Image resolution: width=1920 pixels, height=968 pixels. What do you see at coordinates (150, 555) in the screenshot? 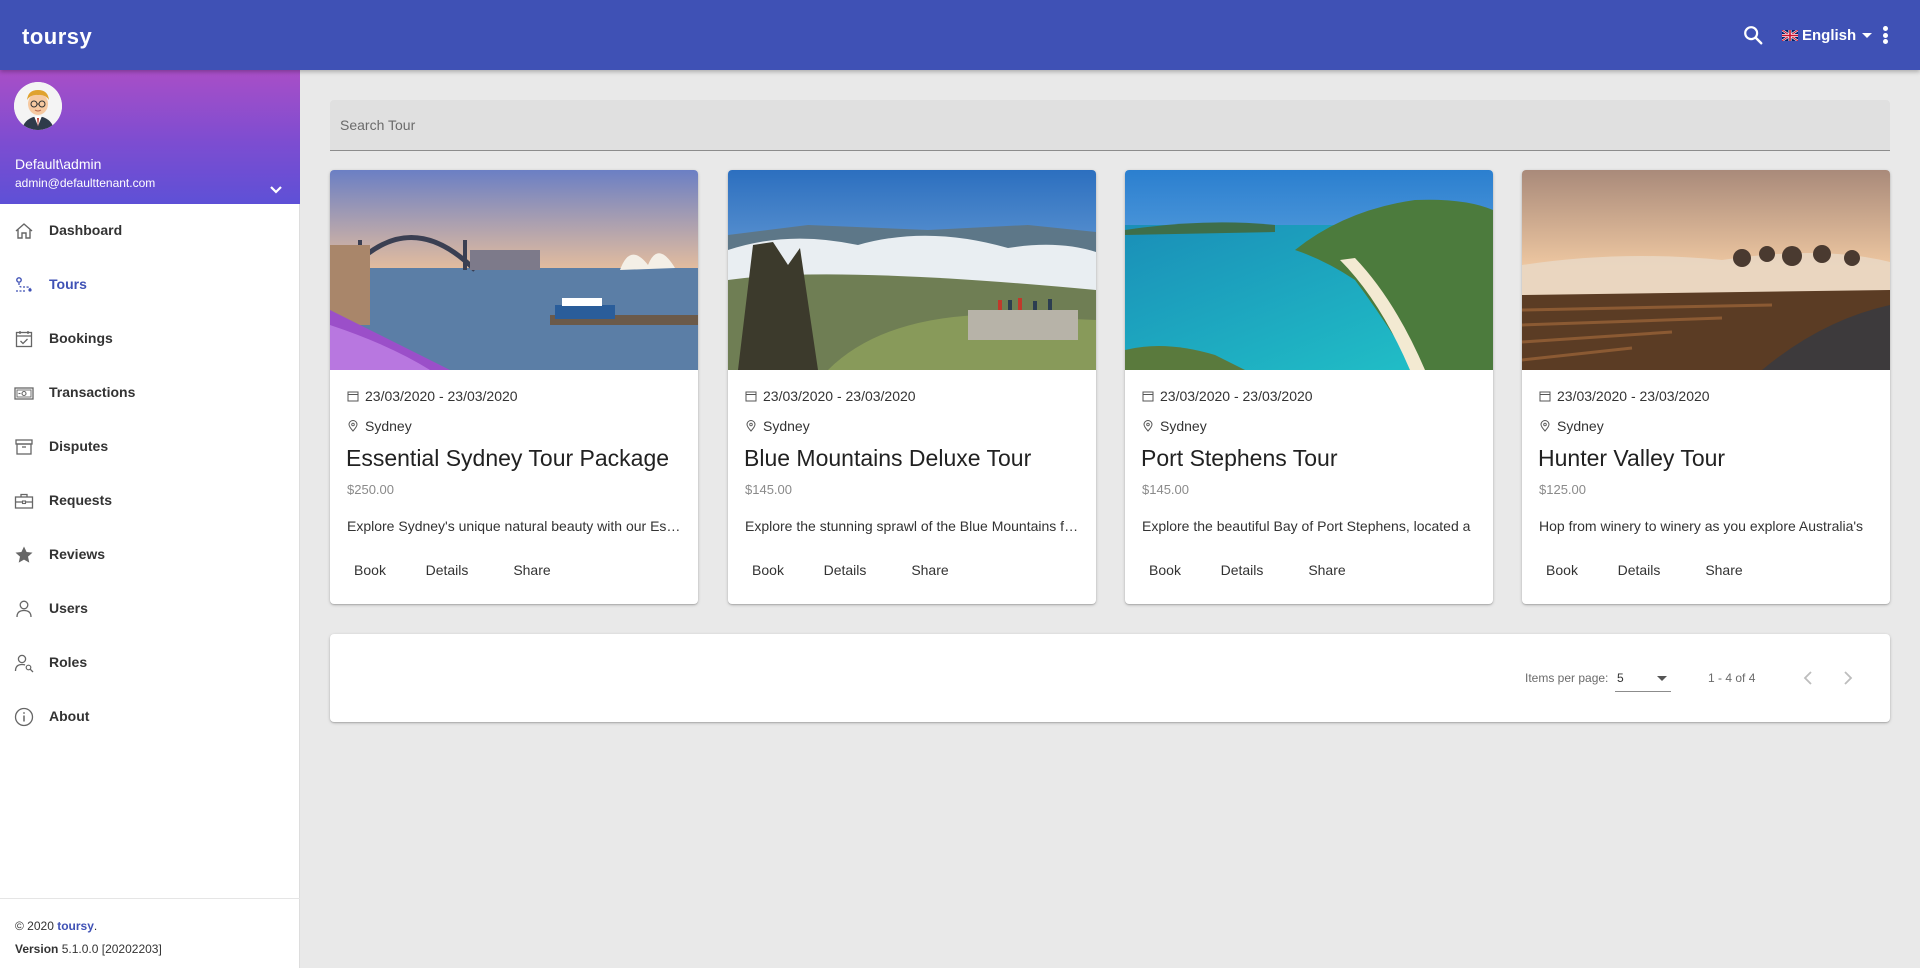
I see `sidebar-item-reviews: Reviews` at bounding box center [150, 555].